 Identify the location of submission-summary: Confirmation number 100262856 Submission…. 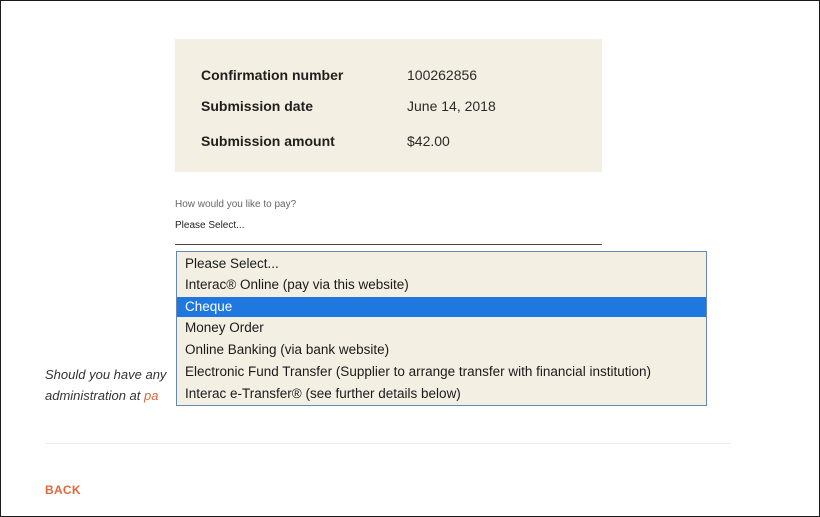
(388, 105).